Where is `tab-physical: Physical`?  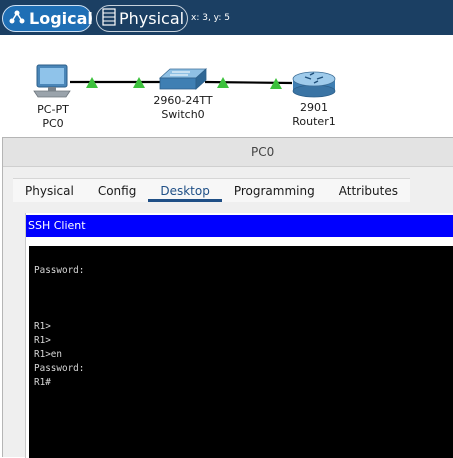 tab-physical: Physical is located at coordinates (49, 190).